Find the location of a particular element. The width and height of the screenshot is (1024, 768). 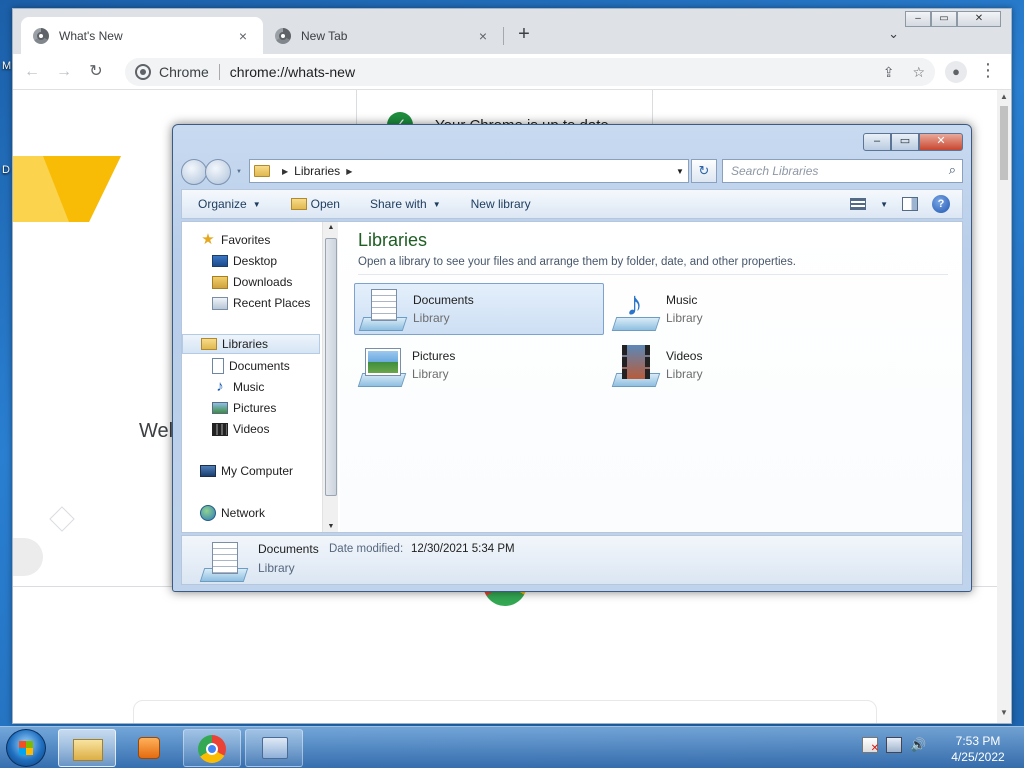

media-player-icon is located at coordinates (149, 748).